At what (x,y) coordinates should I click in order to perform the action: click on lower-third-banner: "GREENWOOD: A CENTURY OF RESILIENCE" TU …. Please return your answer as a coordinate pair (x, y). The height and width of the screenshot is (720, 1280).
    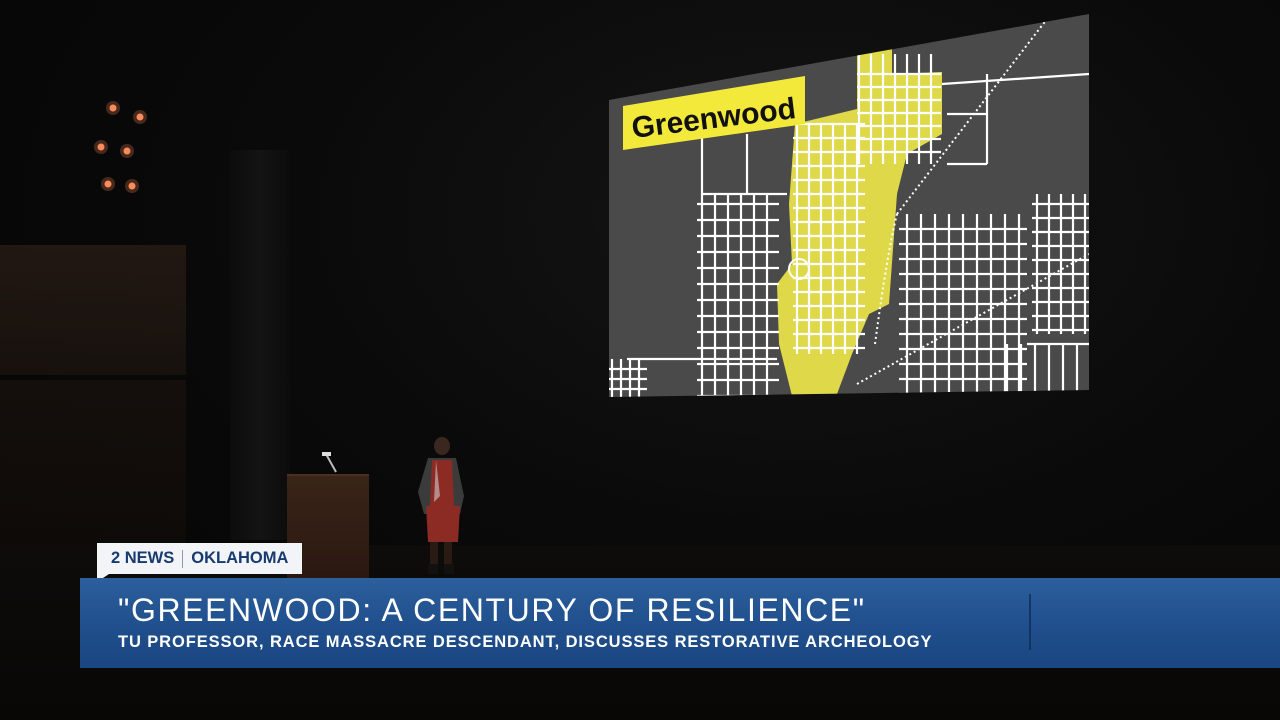
    Looking at the image, I should click on (680, 623).